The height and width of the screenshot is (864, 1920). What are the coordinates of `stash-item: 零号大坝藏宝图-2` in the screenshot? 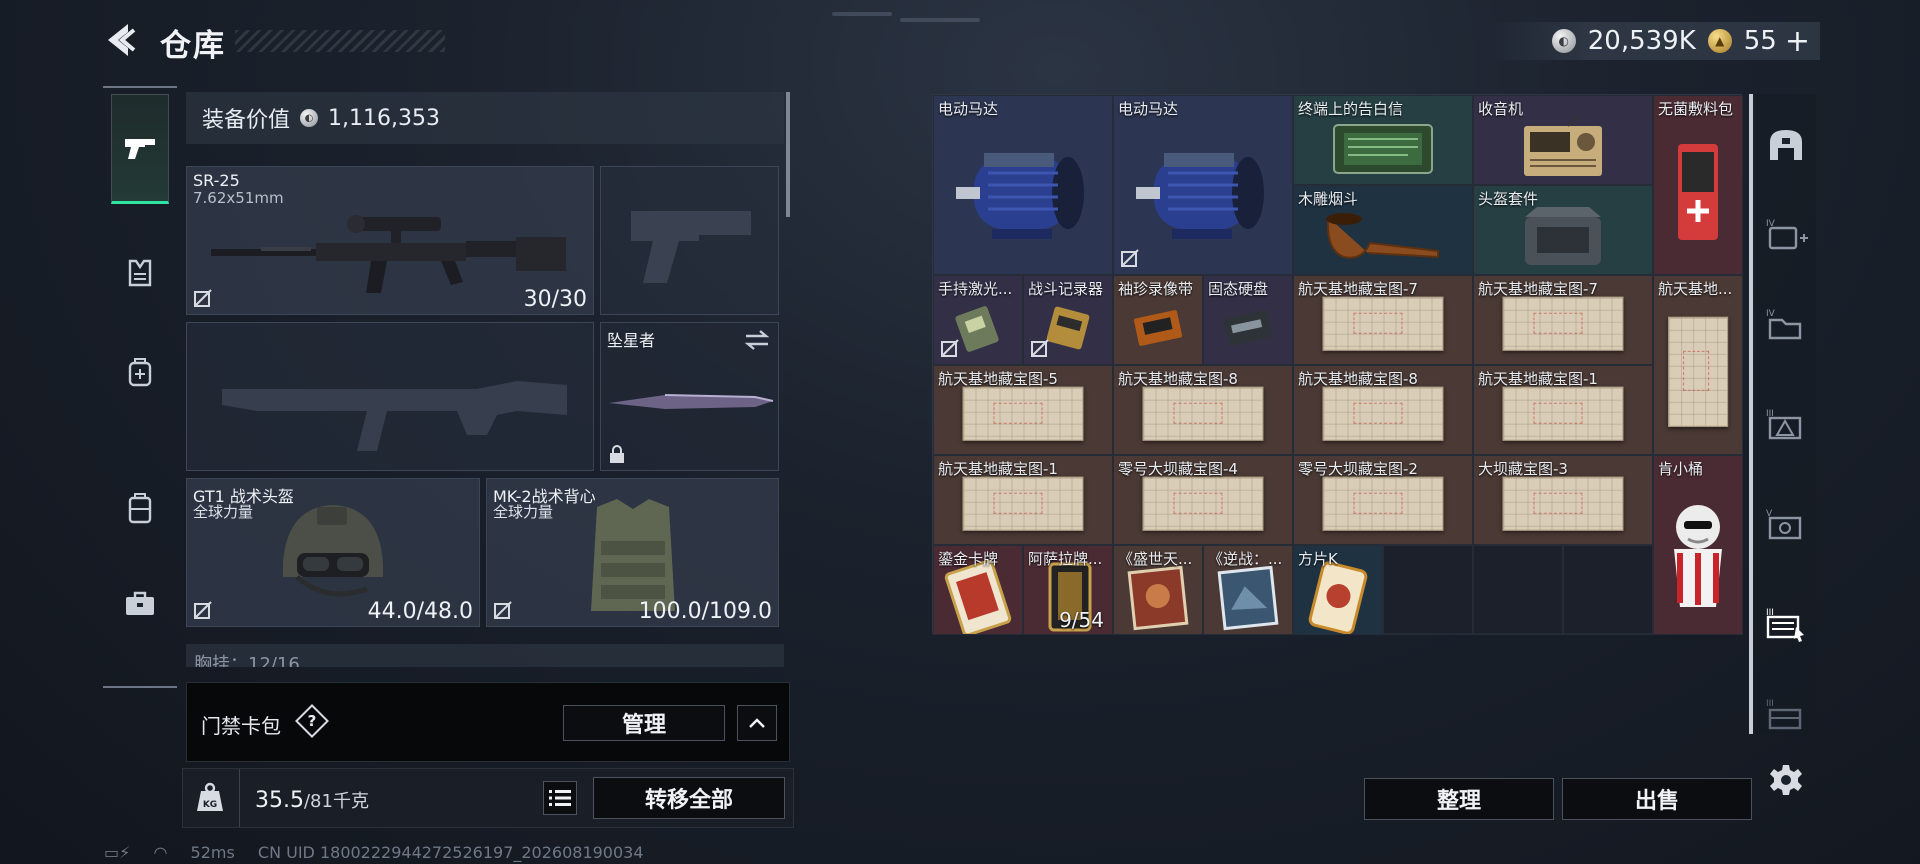 It's located at (1383, 500).